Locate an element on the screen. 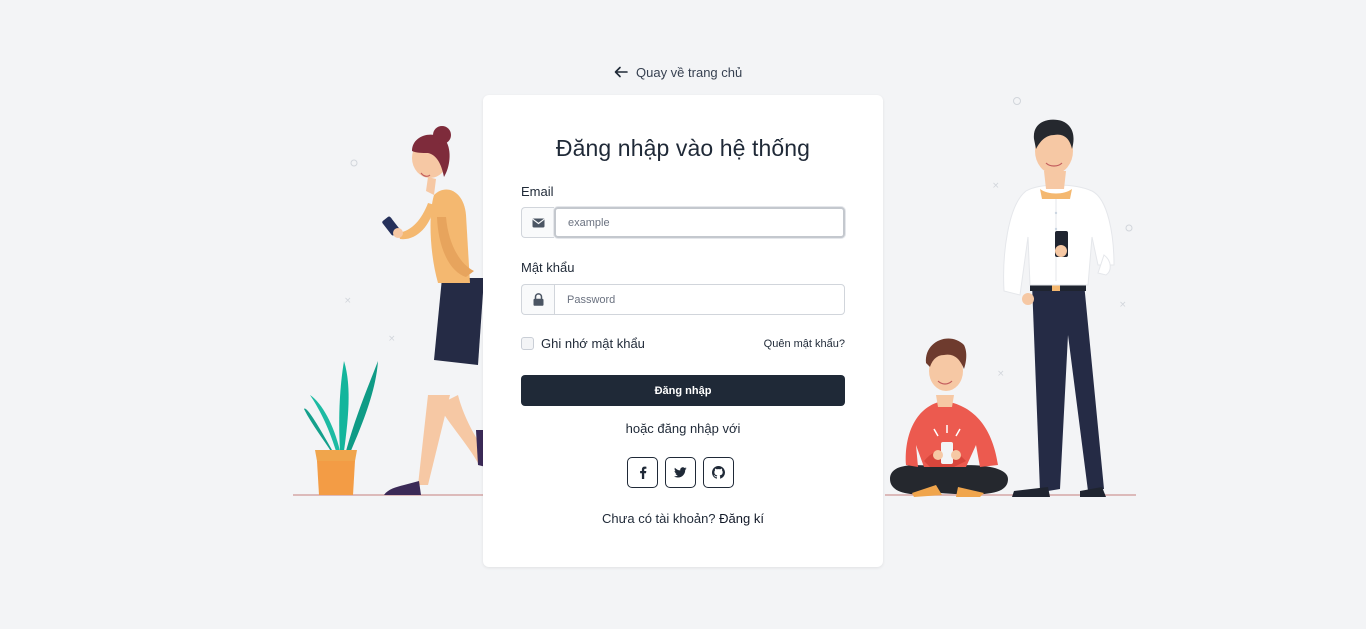 The height and width of the screenshot is (629, 1366). back-to-home-link: Quay về trang chủ is located at coordinates (678, 72).